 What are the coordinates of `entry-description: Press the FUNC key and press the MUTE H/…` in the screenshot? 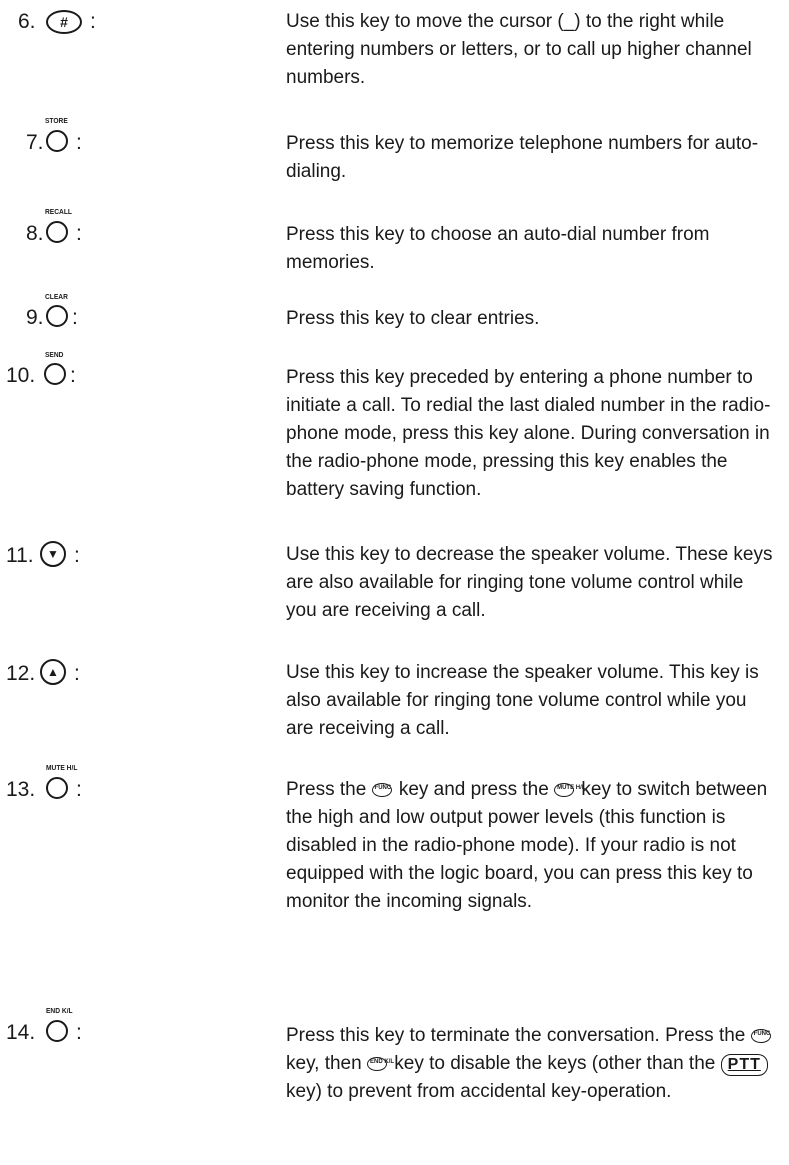 It's located at (527, 845).